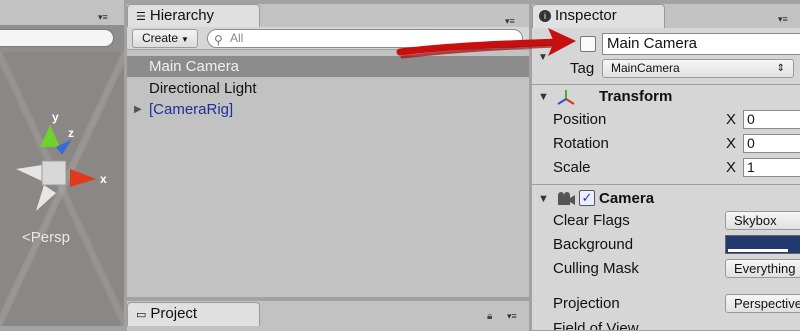  I want to click on tag-value: MainCamera, so click(645, 68).